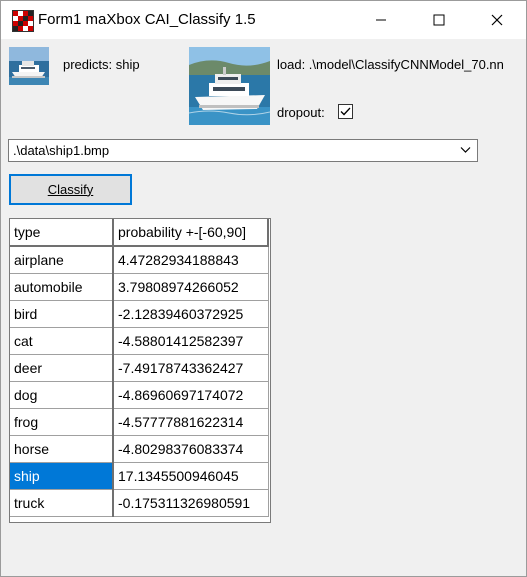  I want to click on table-row: horse -4.80298376083374, so click(139, 449).